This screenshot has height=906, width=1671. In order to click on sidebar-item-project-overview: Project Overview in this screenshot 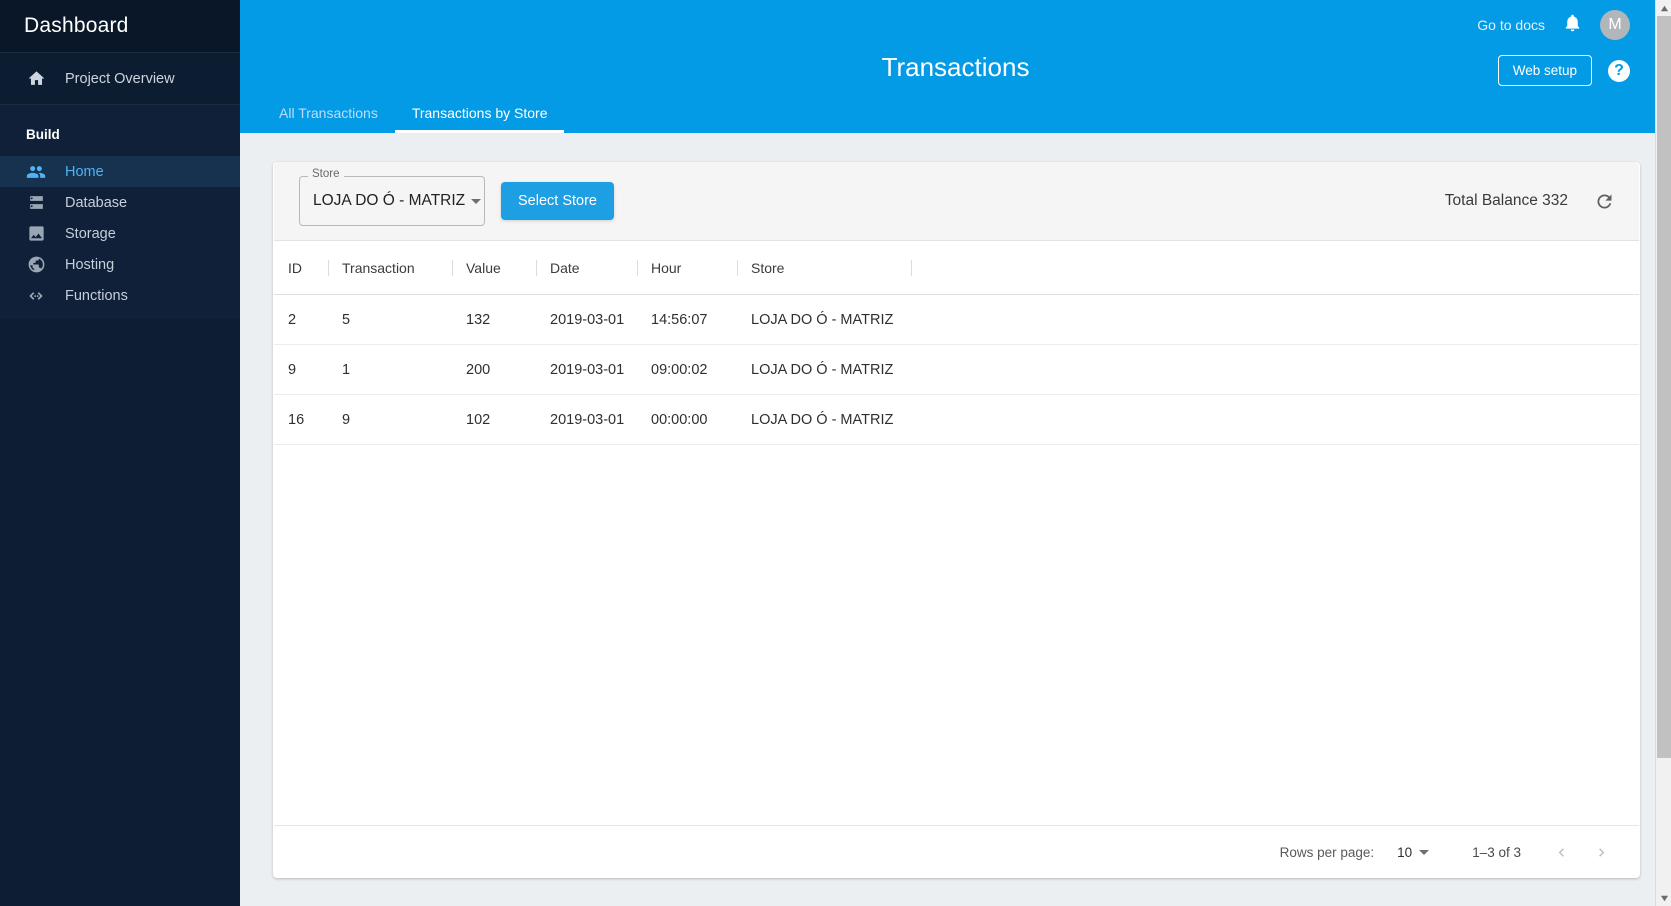, I will do `click(120, 79)`.